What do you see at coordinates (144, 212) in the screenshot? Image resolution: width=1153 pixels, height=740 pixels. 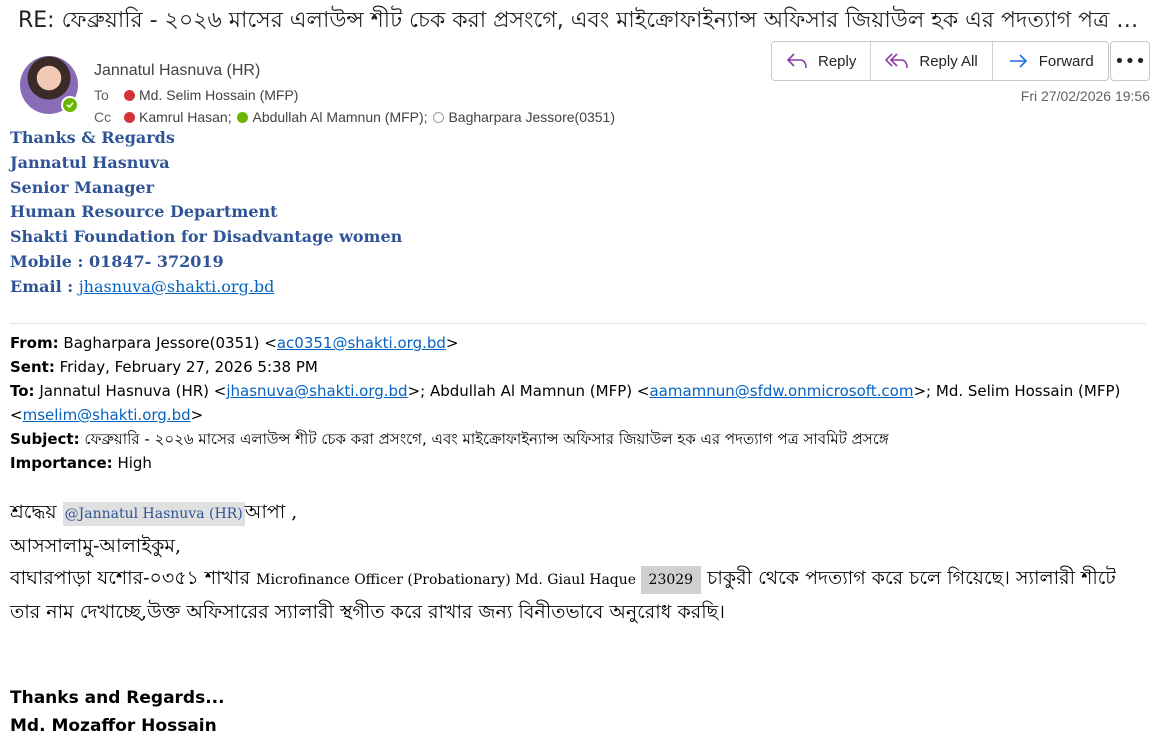 I see `signature-line: Human Resource Department` at bounding box center [144, 212].